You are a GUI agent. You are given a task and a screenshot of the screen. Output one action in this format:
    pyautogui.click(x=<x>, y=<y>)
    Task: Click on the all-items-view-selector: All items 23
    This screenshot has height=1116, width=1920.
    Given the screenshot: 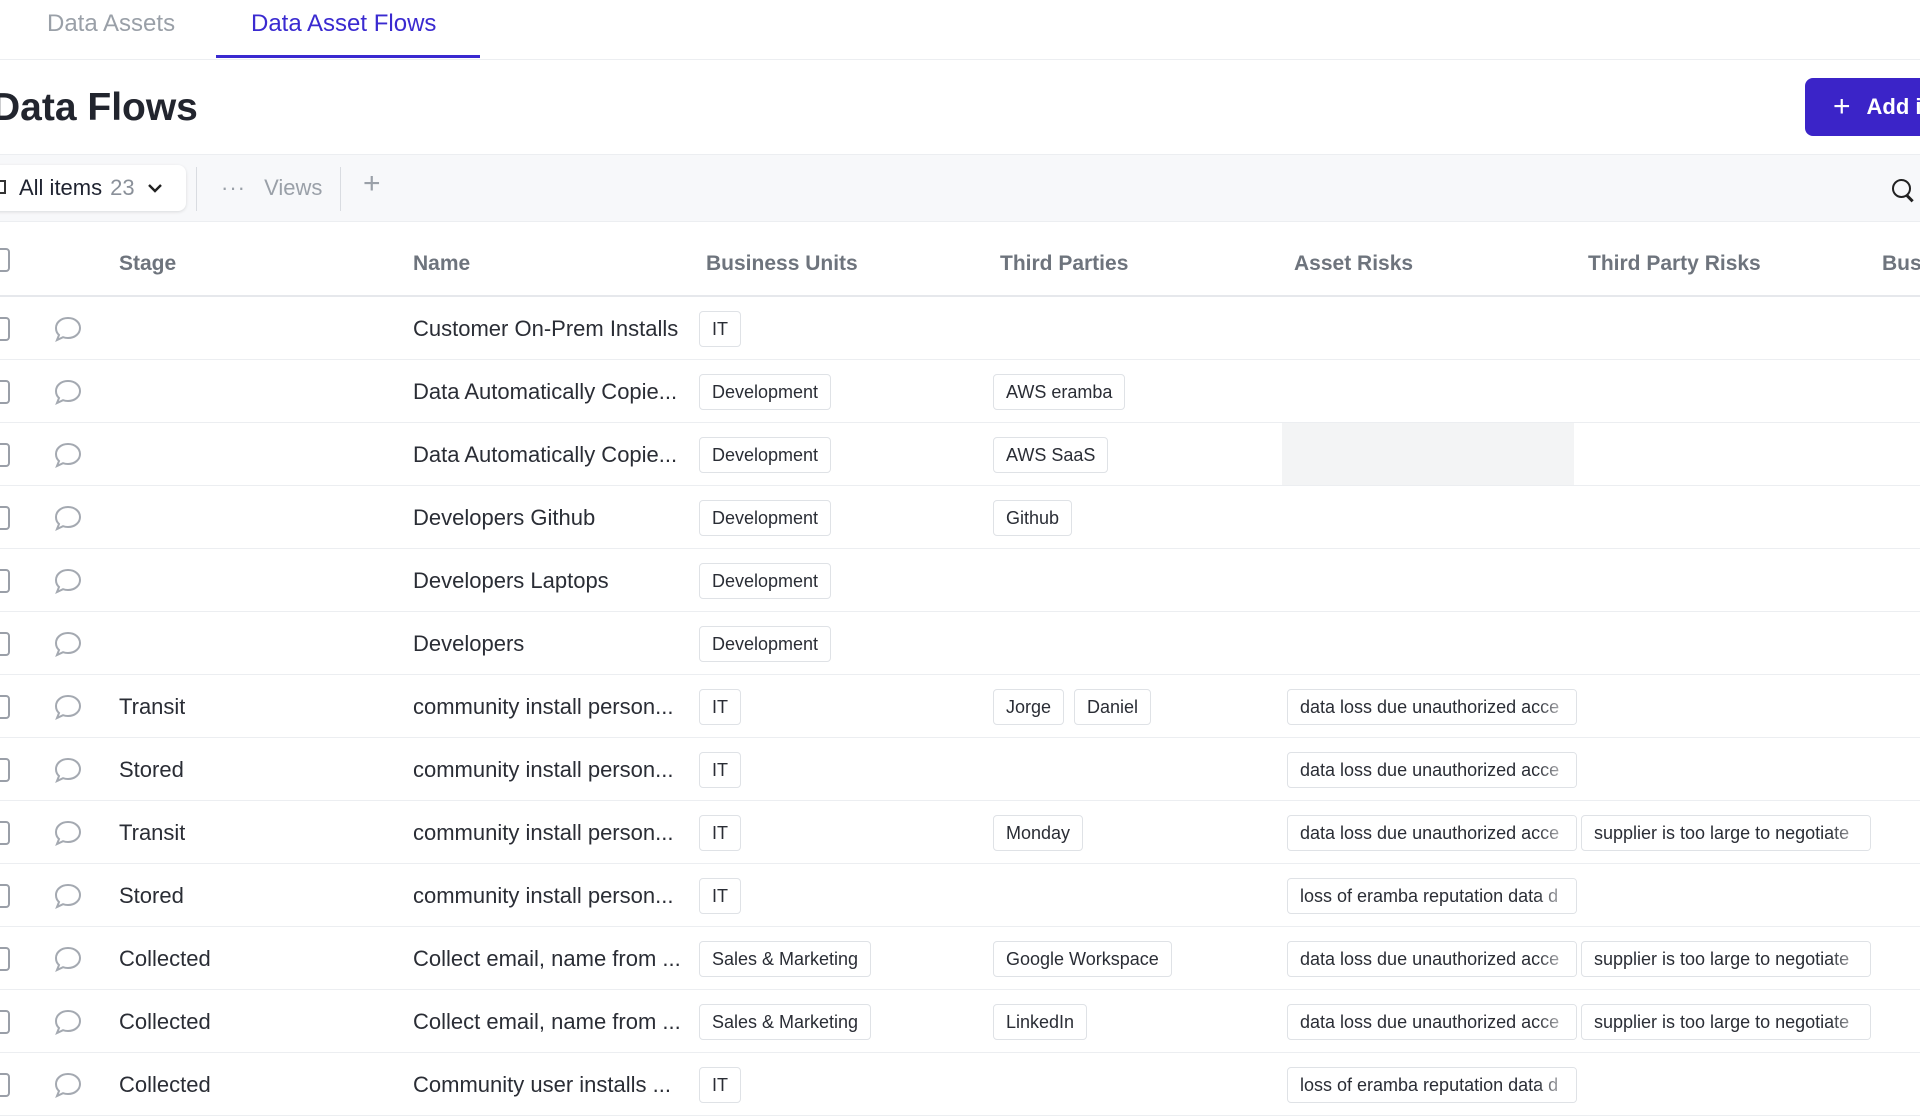 What is the action you would take?
    pyautogui.click(x=93, y=188)
    